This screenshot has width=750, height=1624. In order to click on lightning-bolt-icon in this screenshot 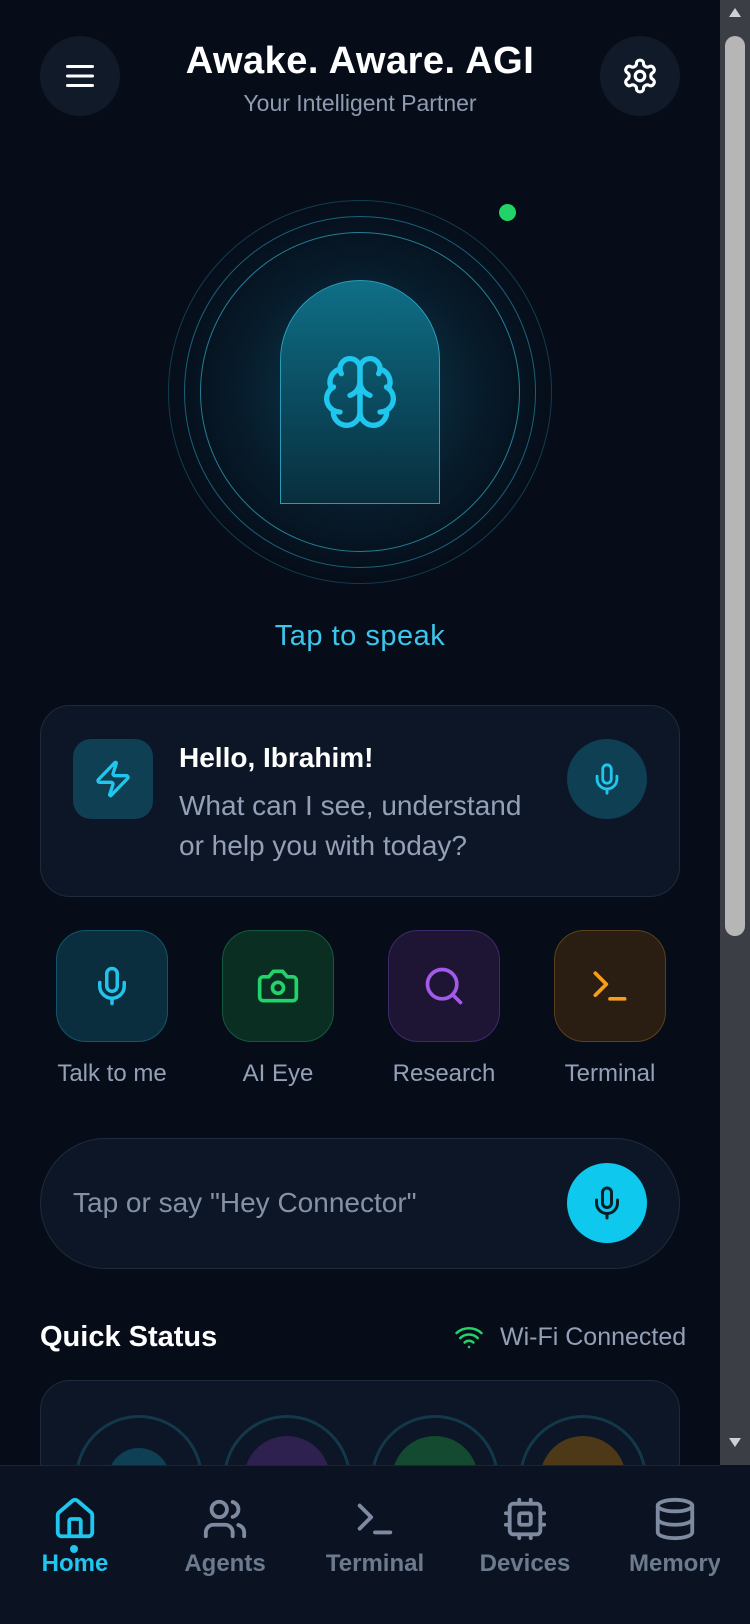, I will do `click(113, 779)`.